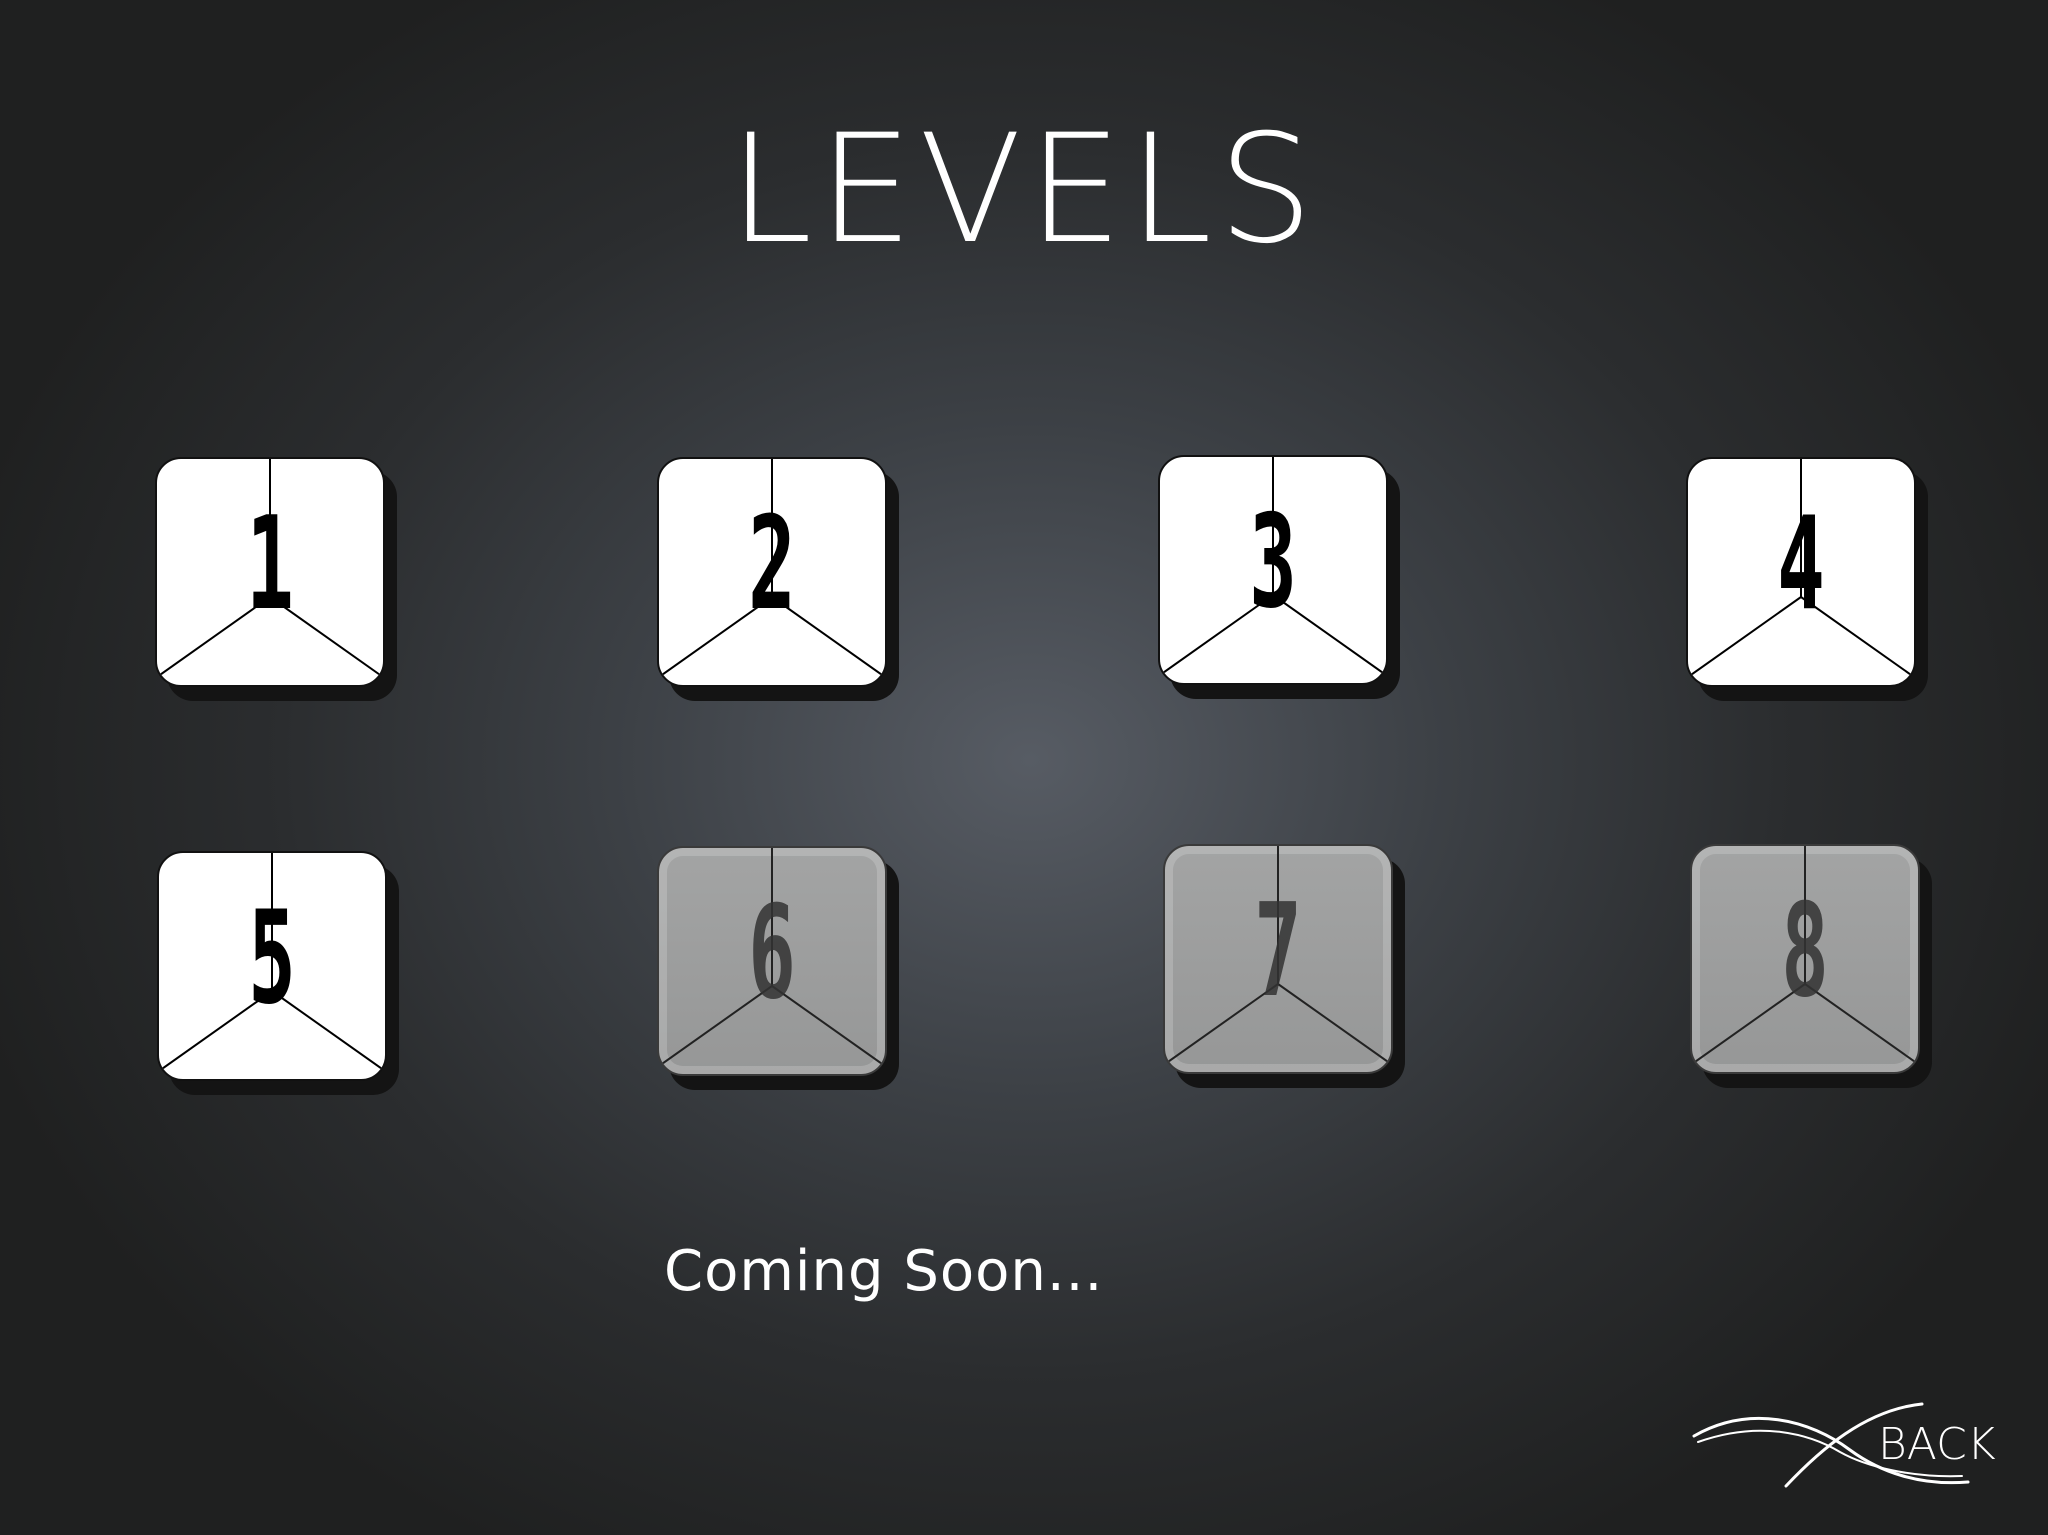  I want to click on level-4-button: 4, so click(1807, 579).